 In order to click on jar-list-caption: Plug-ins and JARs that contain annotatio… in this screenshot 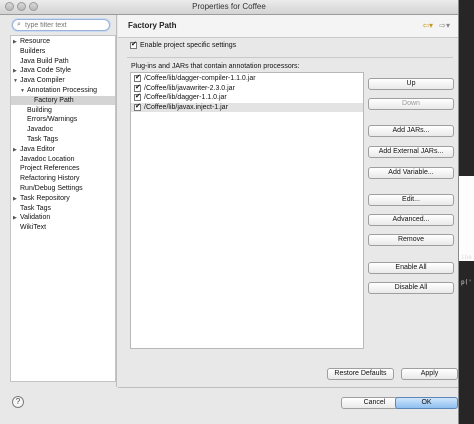, I will do `click(215, 66)`.